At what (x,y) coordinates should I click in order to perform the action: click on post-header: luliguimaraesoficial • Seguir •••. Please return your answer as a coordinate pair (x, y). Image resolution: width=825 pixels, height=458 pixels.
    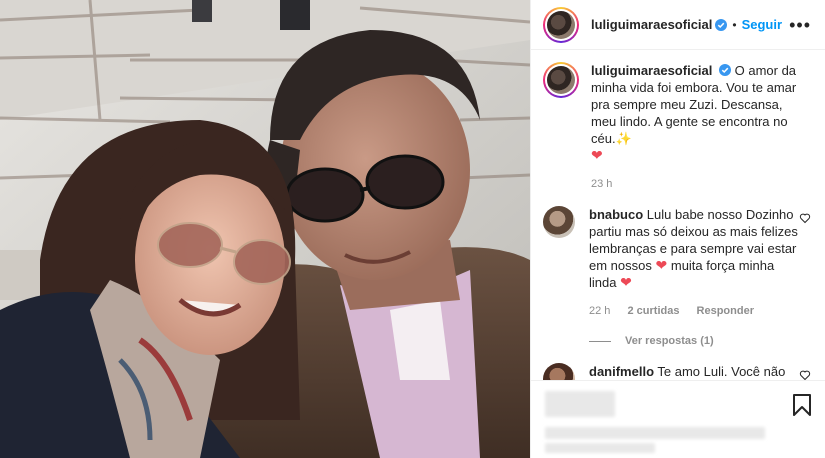
    Looking at the image, I should click on (678, 25).